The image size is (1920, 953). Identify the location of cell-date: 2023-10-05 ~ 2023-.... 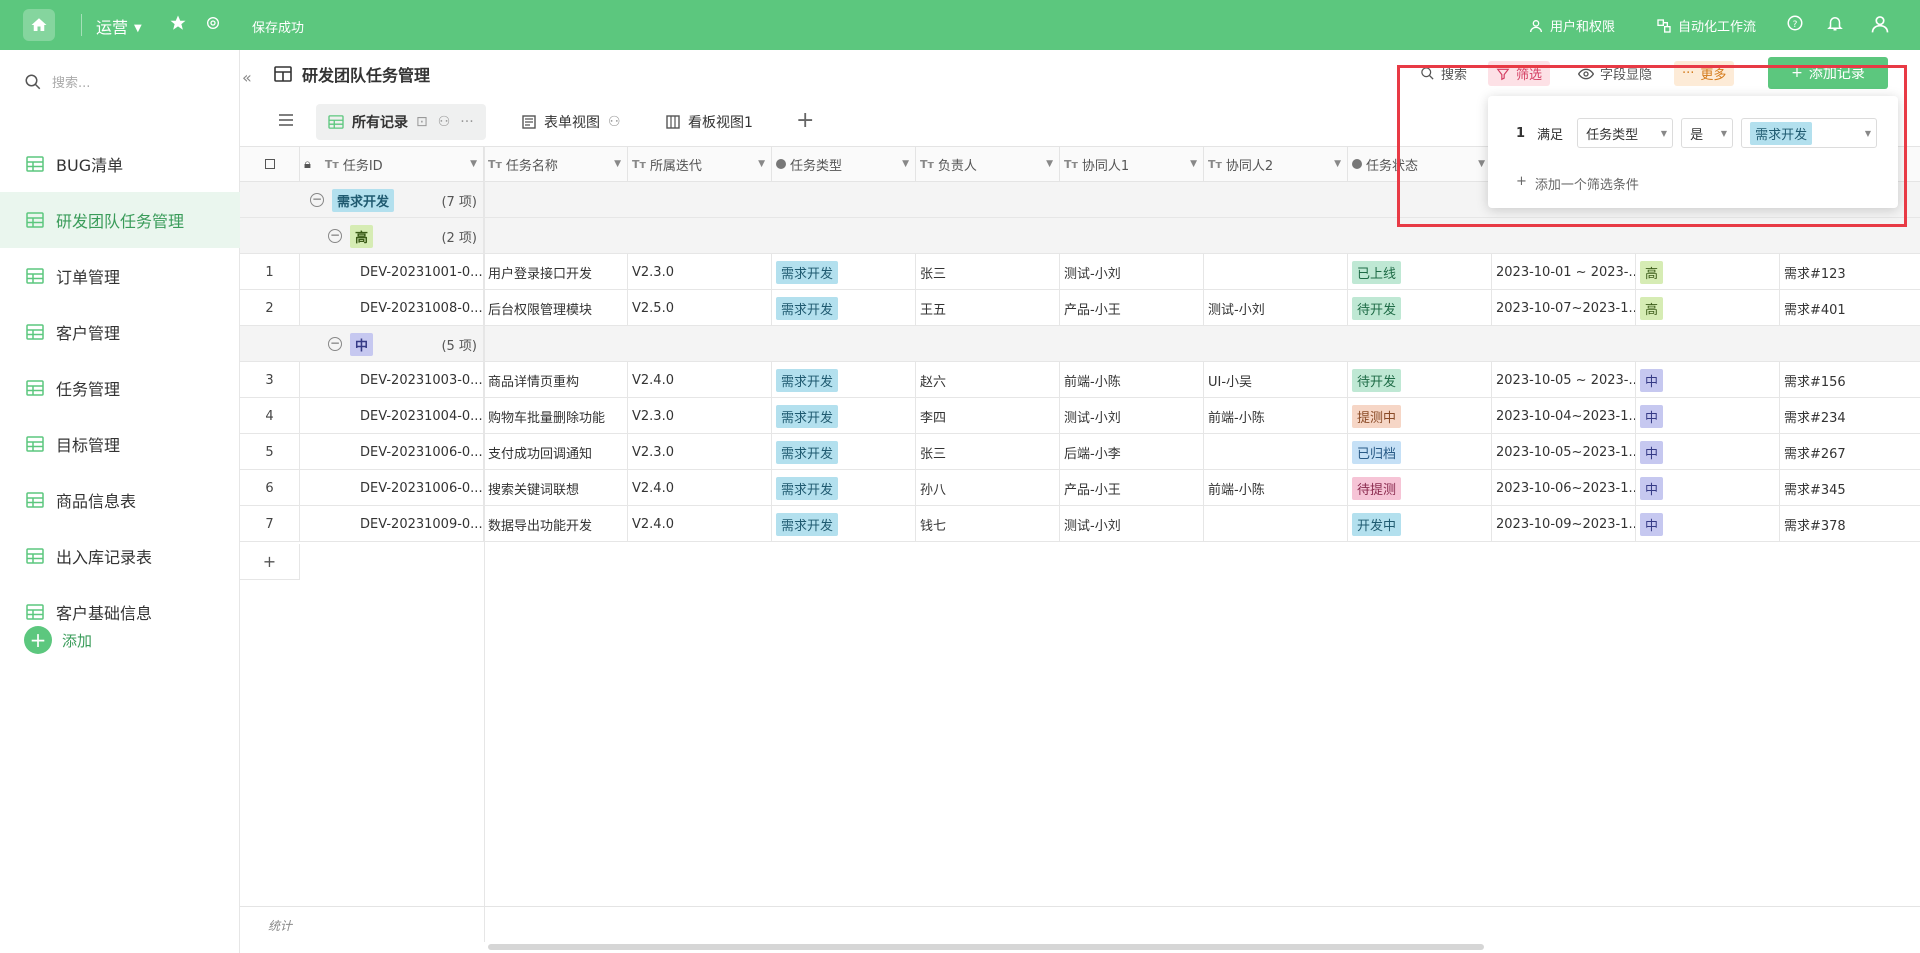
(1564, 380).